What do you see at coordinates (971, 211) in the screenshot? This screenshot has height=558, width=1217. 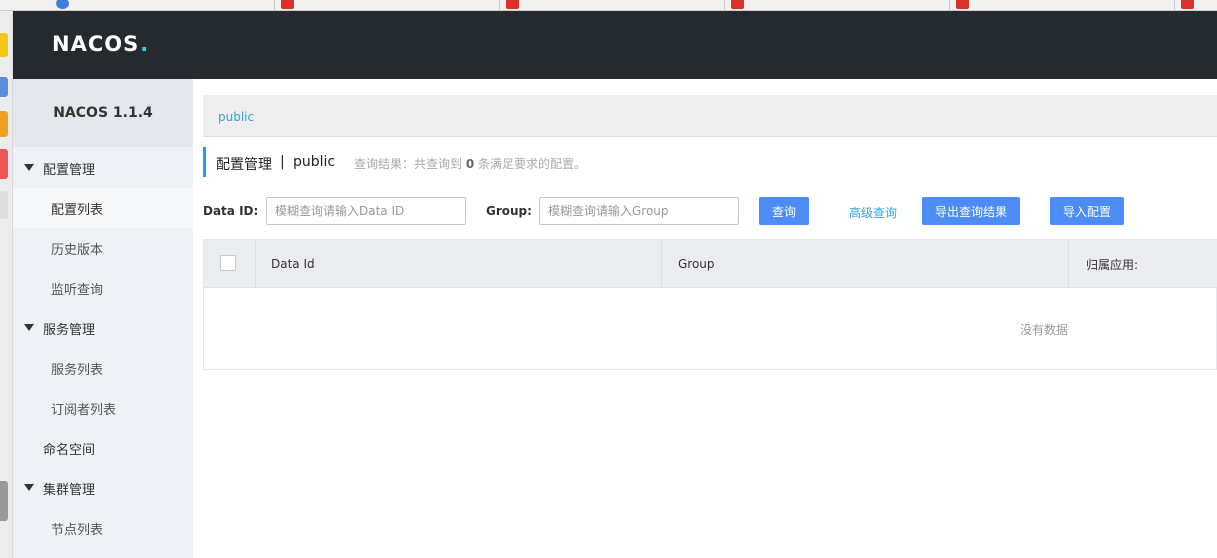 I see `export-results-button: 导出查询结果` at bounding box center [971, 211].